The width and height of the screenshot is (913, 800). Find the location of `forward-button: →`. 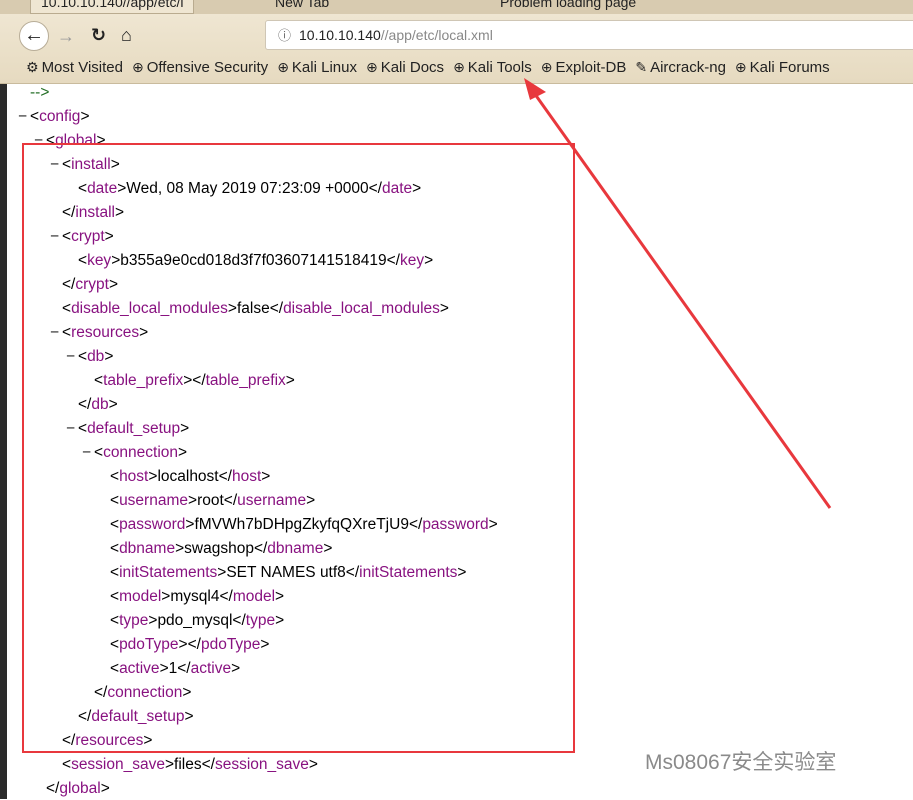

forward-button: → is located at coordinates (66, 36).